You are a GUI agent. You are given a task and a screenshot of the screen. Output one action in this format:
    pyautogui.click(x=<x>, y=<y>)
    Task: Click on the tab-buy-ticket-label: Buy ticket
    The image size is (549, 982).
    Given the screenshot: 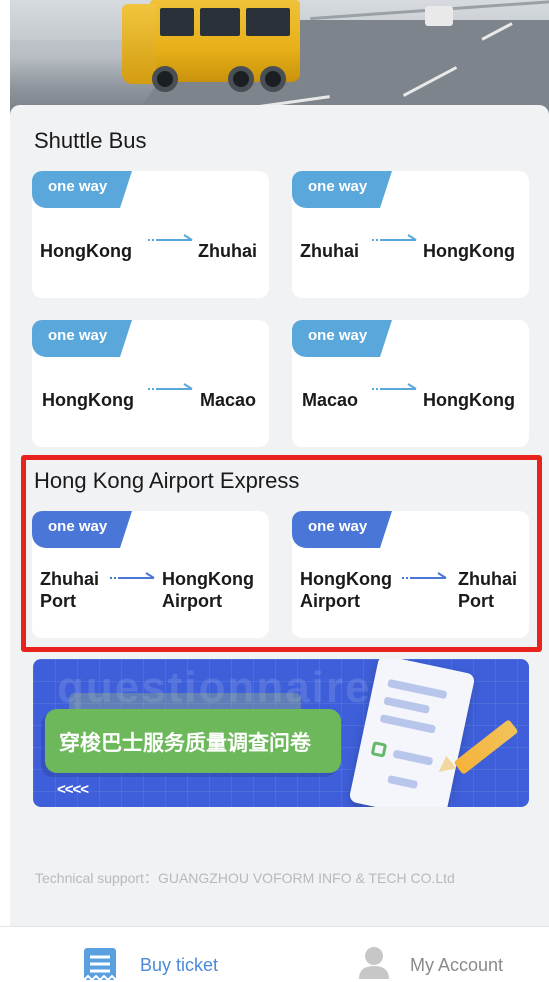 What is the action you would take?
    pyautogui.click(x=179, y=965)
    